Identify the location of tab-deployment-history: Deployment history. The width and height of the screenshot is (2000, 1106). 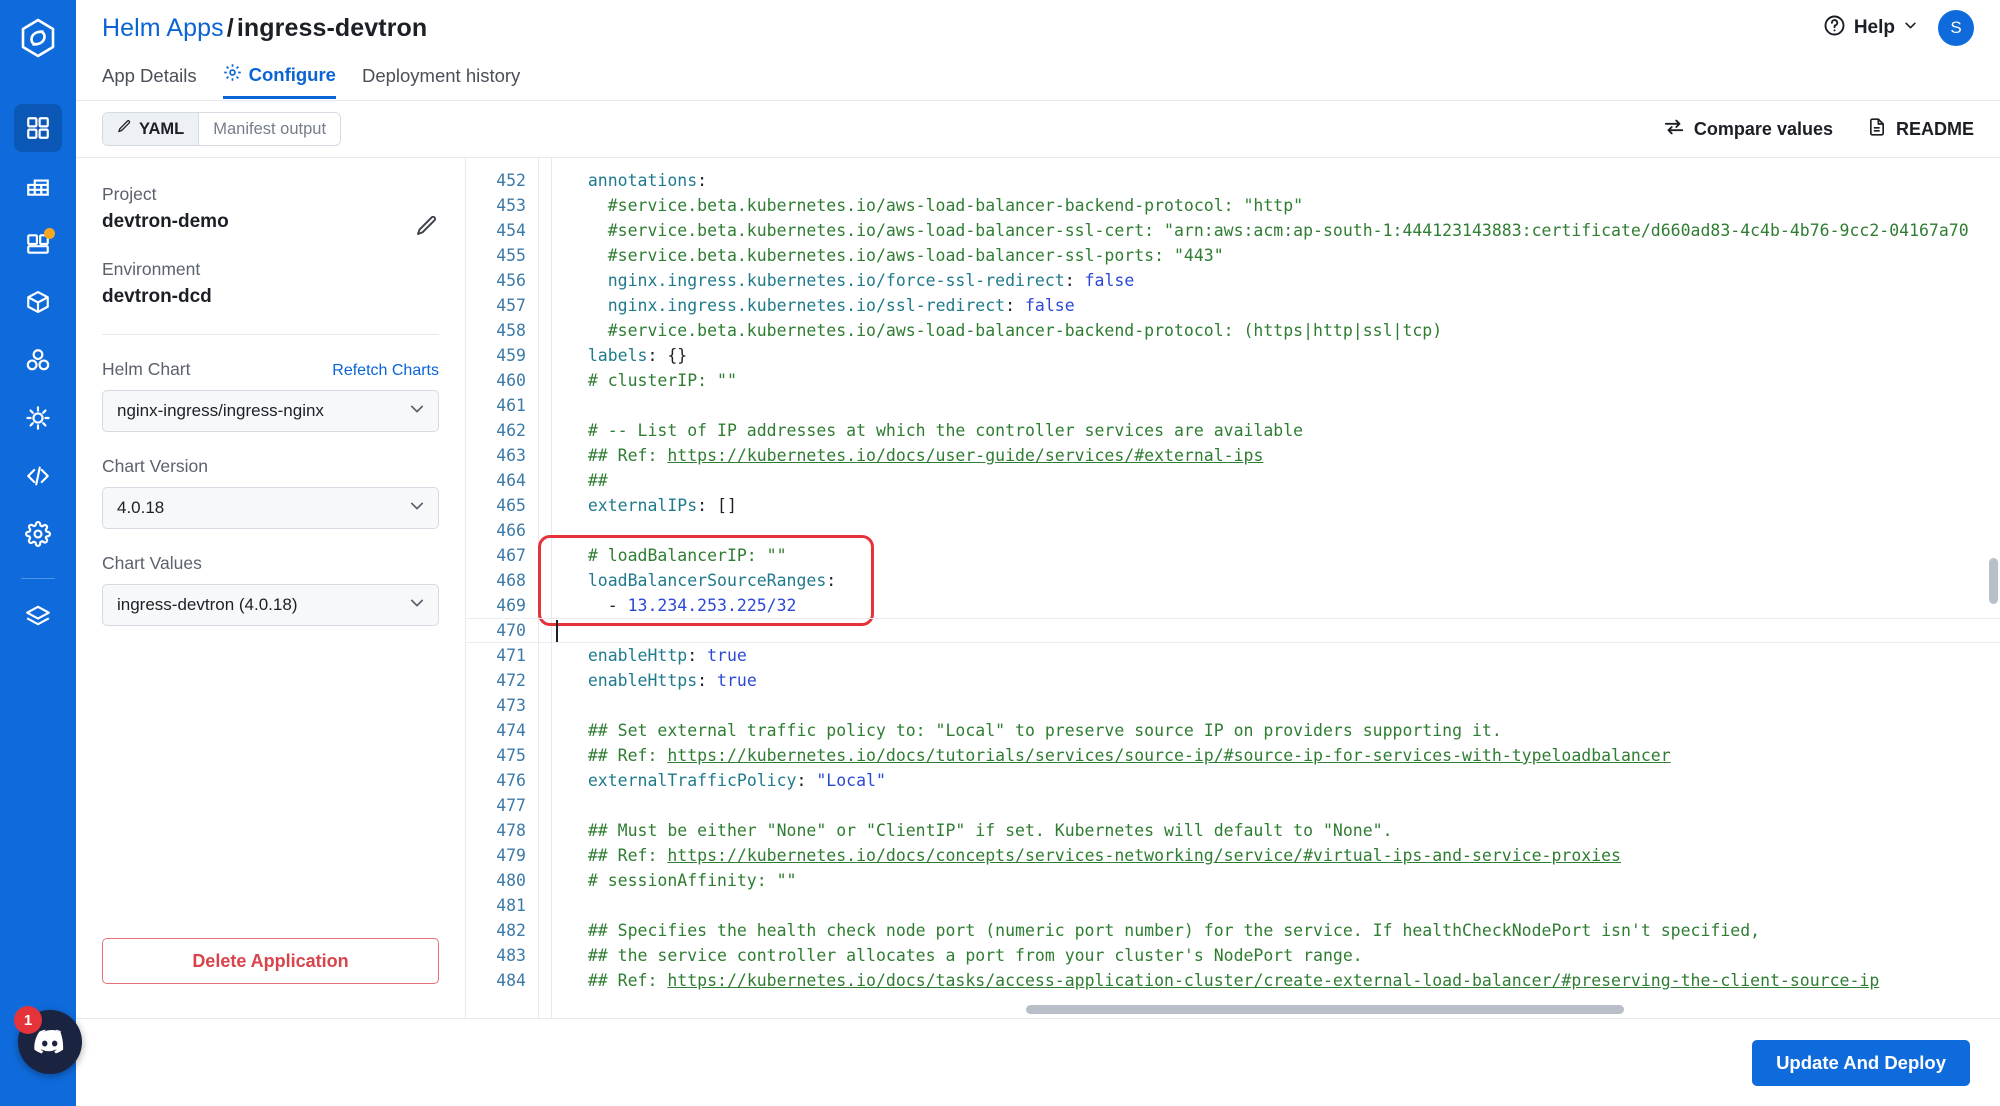
(441, 82).